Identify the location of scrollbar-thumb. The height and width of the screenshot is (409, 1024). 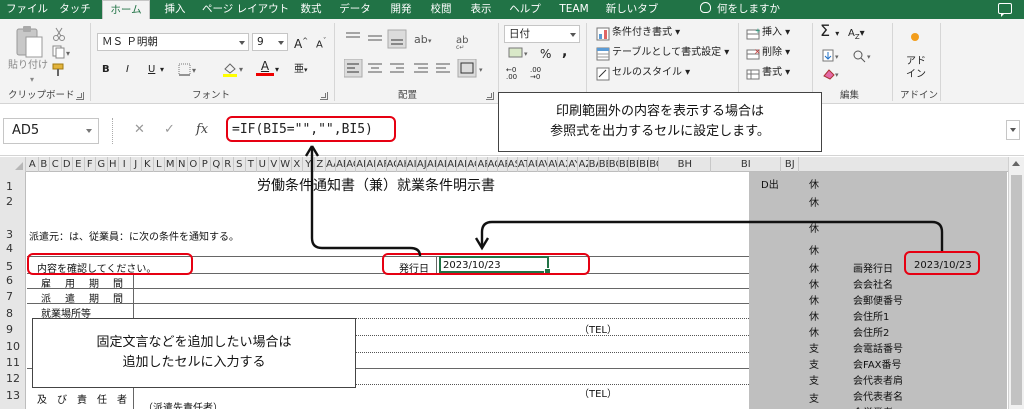
(1016, 290).